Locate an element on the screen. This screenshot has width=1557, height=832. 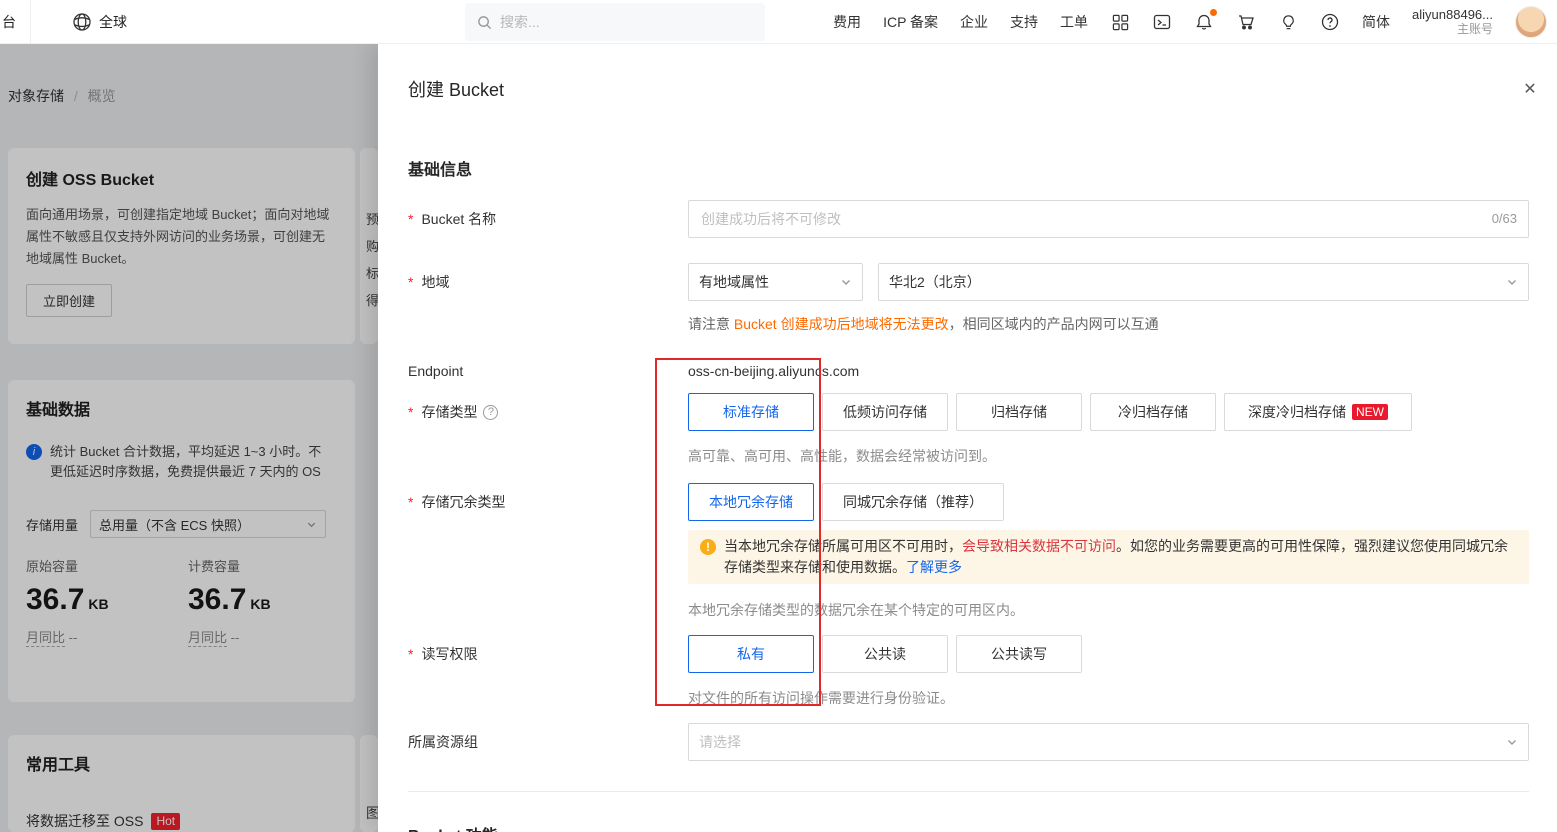
new-badge: NEW is located at coordinates (1370, 412).